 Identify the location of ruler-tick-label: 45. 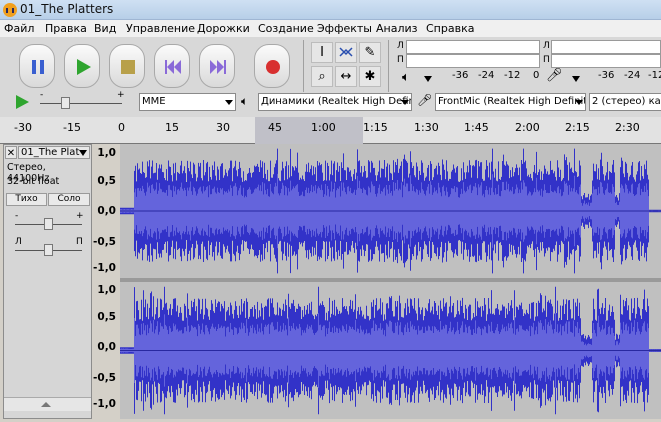
(275, 127).